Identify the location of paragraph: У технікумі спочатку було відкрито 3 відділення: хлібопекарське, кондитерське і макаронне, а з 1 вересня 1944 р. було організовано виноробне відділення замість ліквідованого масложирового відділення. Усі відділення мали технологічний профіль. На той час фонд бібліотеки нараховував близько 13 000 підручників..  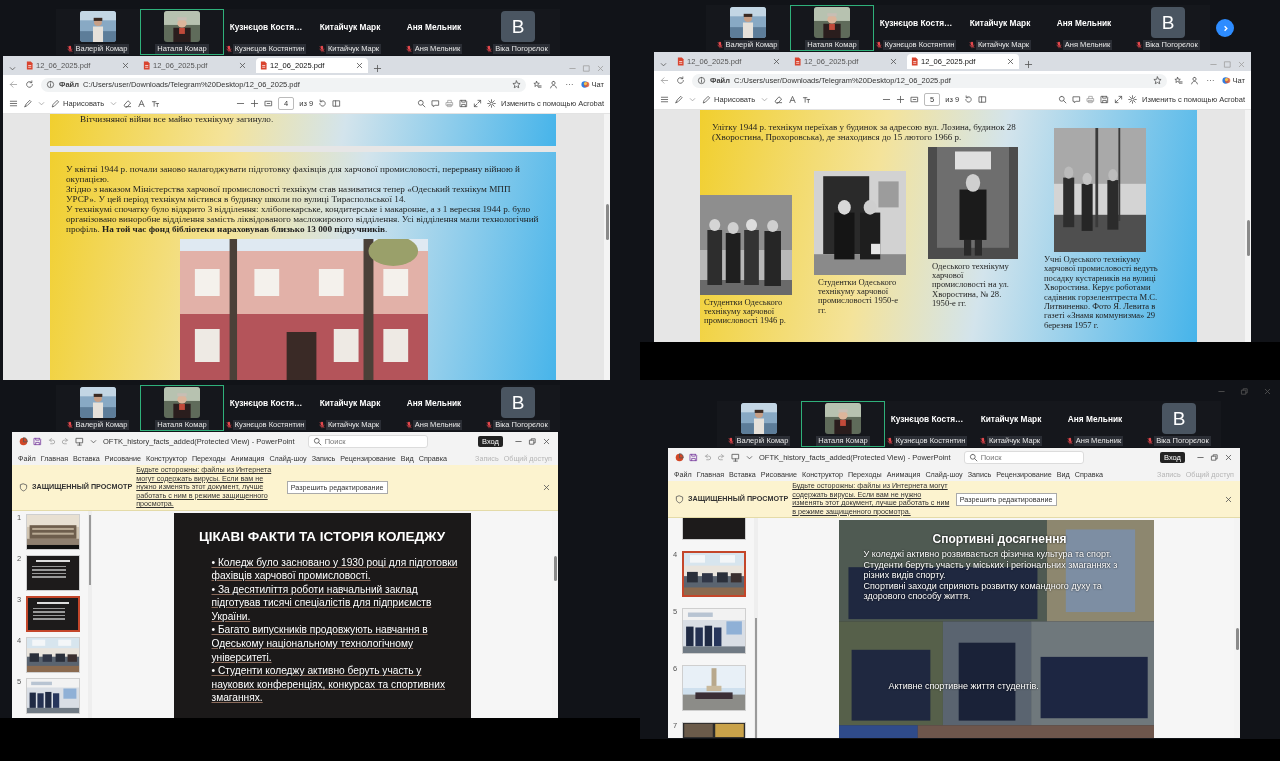
(303, 219).